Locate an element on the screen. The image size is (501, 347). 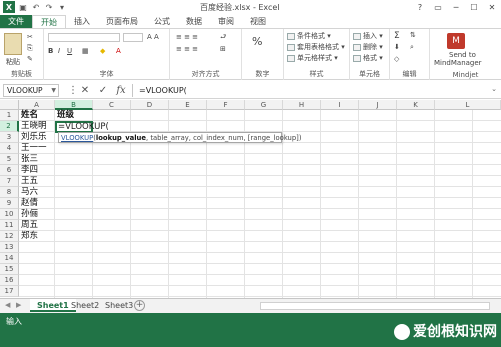
tab-data: 数据 is located at coordinates (194, 21).